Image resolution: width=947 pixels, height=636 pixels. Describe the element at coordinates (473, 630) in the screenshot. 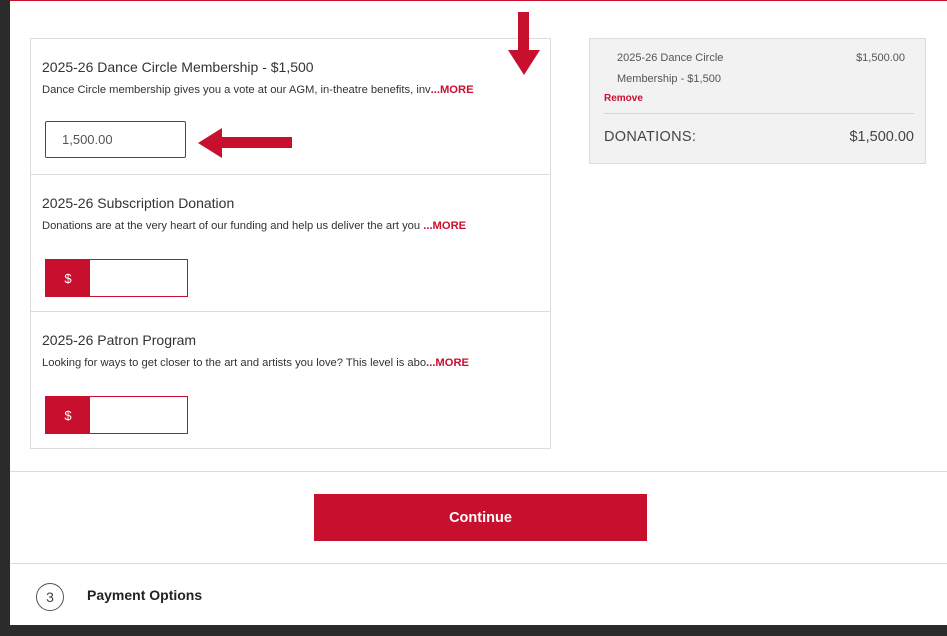

I see `window-frame-bottom` at that location.